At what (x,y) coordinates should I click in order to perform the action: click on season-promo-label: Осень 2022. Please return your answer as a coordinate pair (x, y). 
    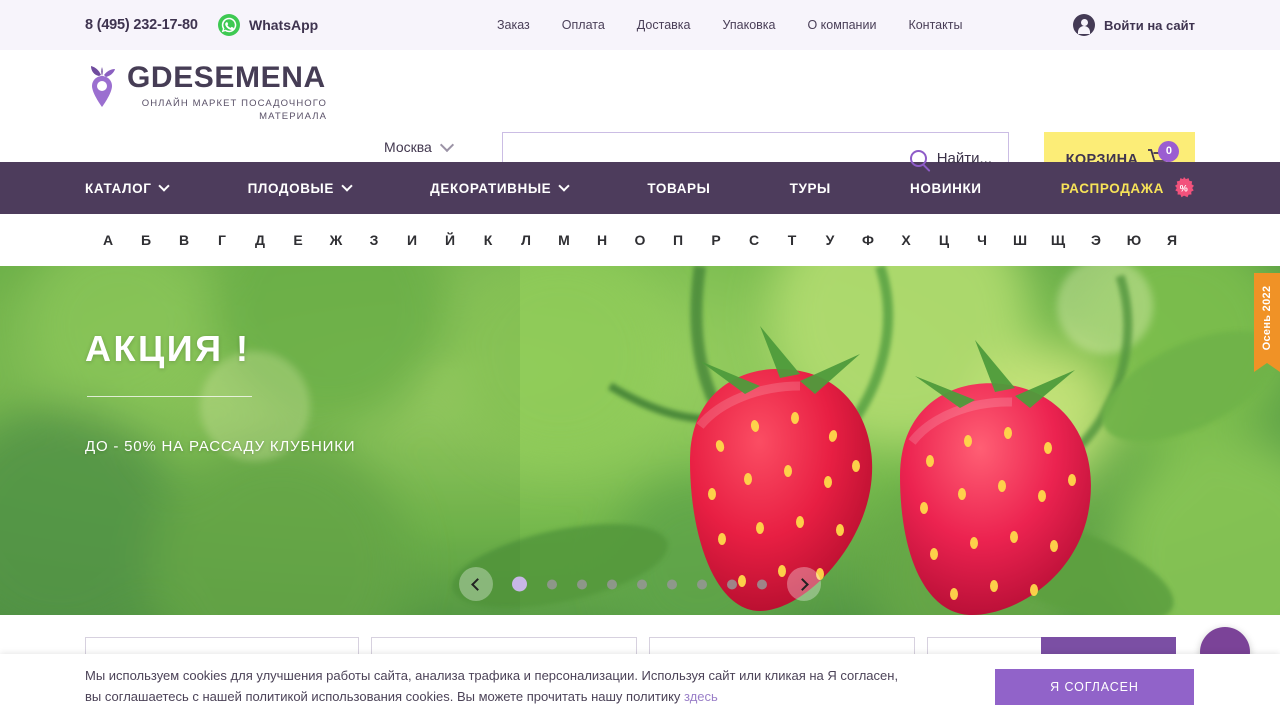
    Looking at the image, I should click on (1267, 318).